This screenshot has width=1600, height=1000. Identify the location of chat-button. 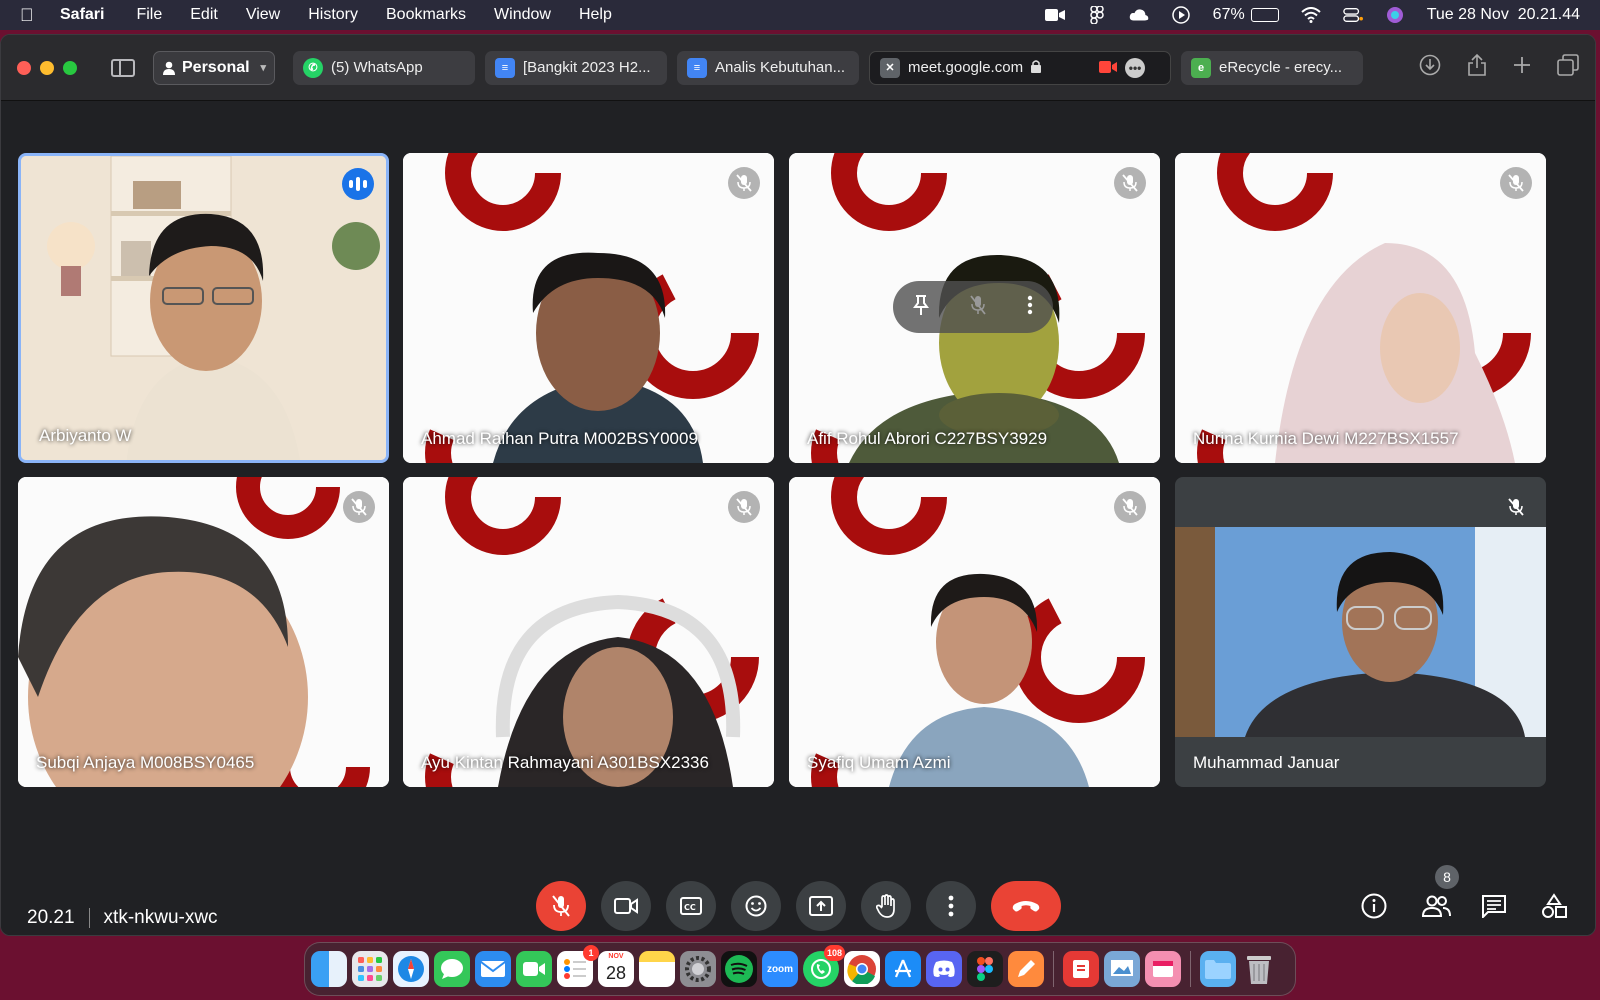
(1494, 906).